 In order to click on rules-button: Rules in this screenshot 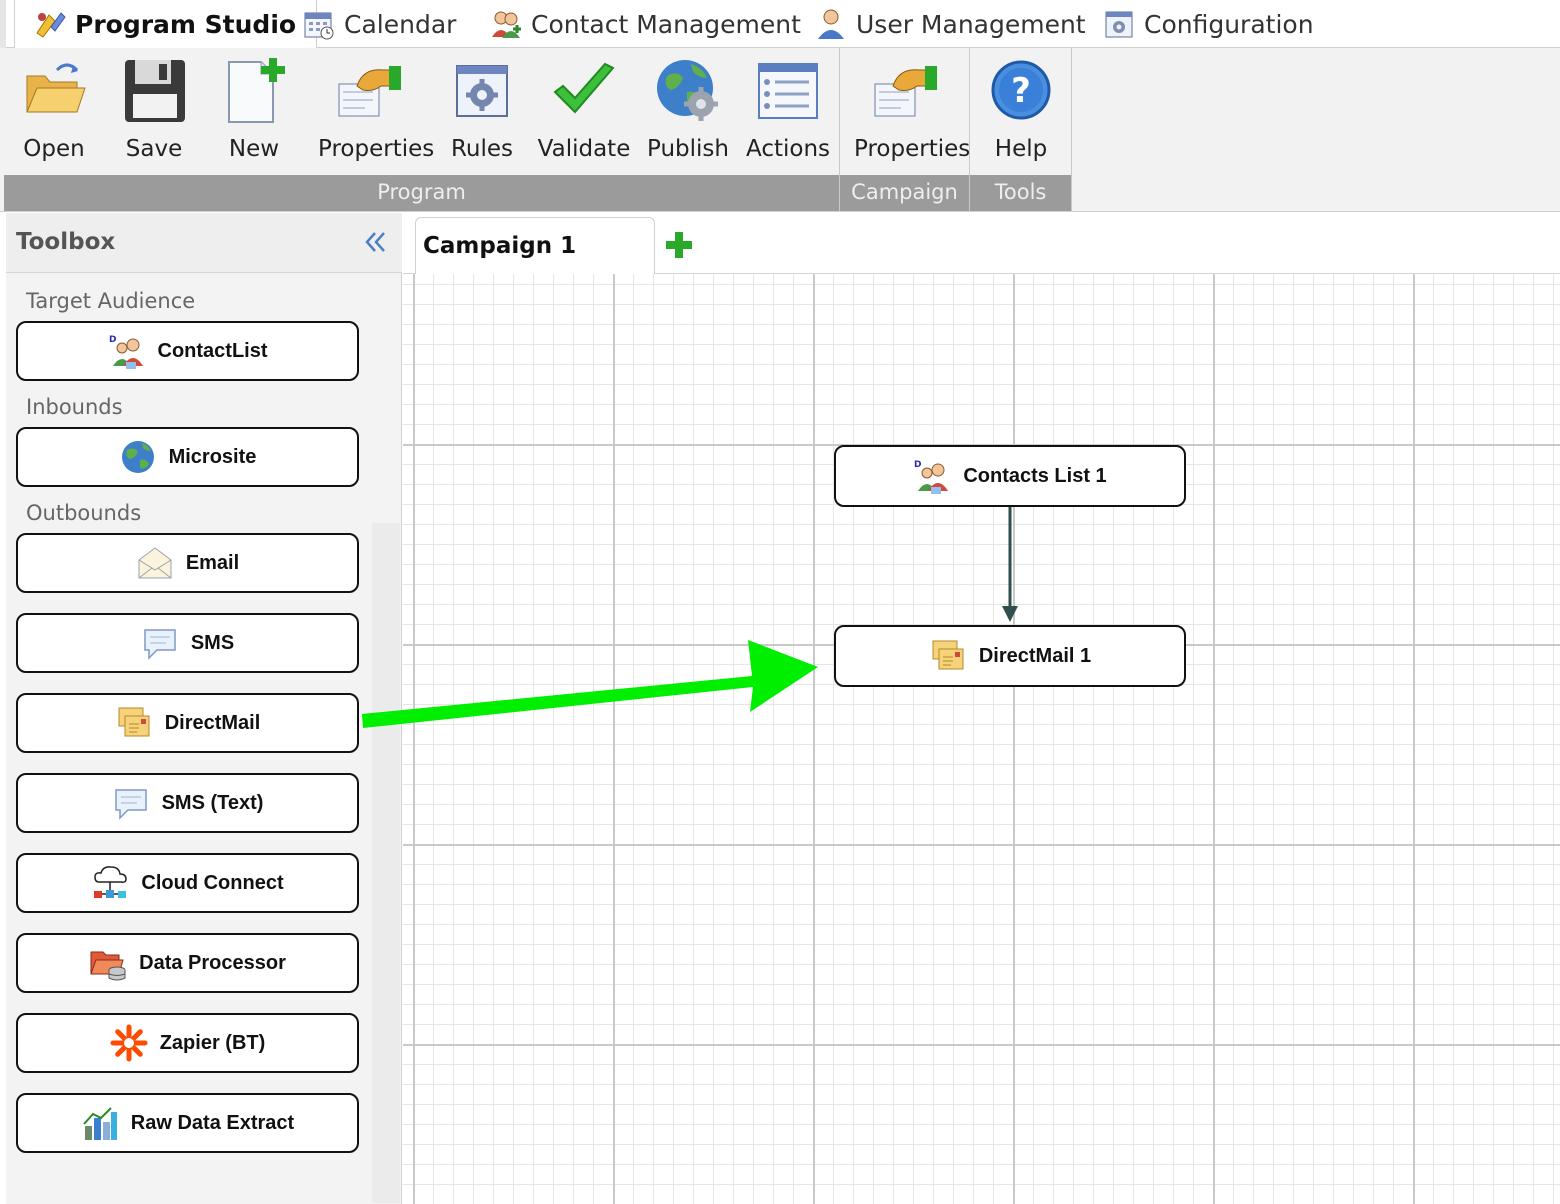, I will do `click(482, 112)`.